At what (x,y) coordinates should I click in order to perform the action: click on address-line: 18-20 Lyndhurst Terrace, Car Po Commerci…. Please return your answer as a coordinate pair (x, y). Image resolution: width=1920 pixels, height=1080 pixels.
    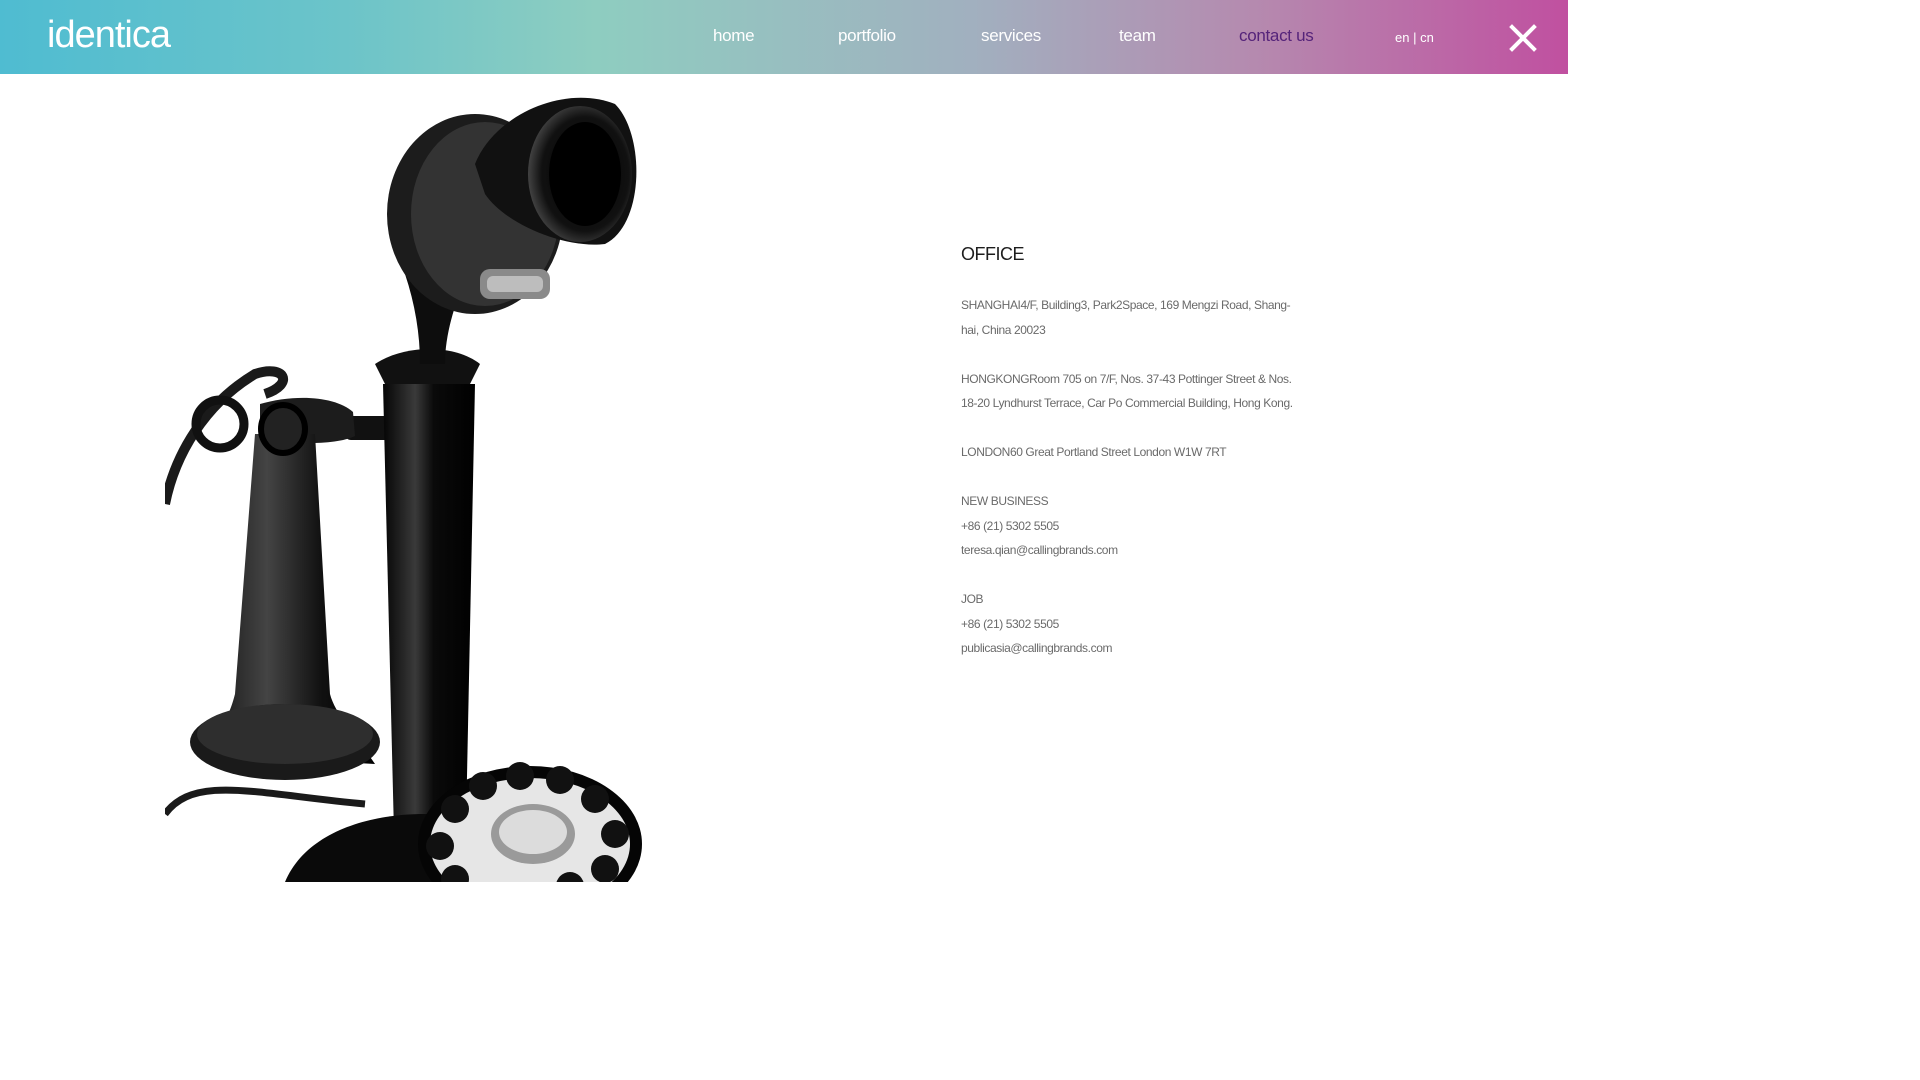
    Looking at the image, I should click on (1127, 403).